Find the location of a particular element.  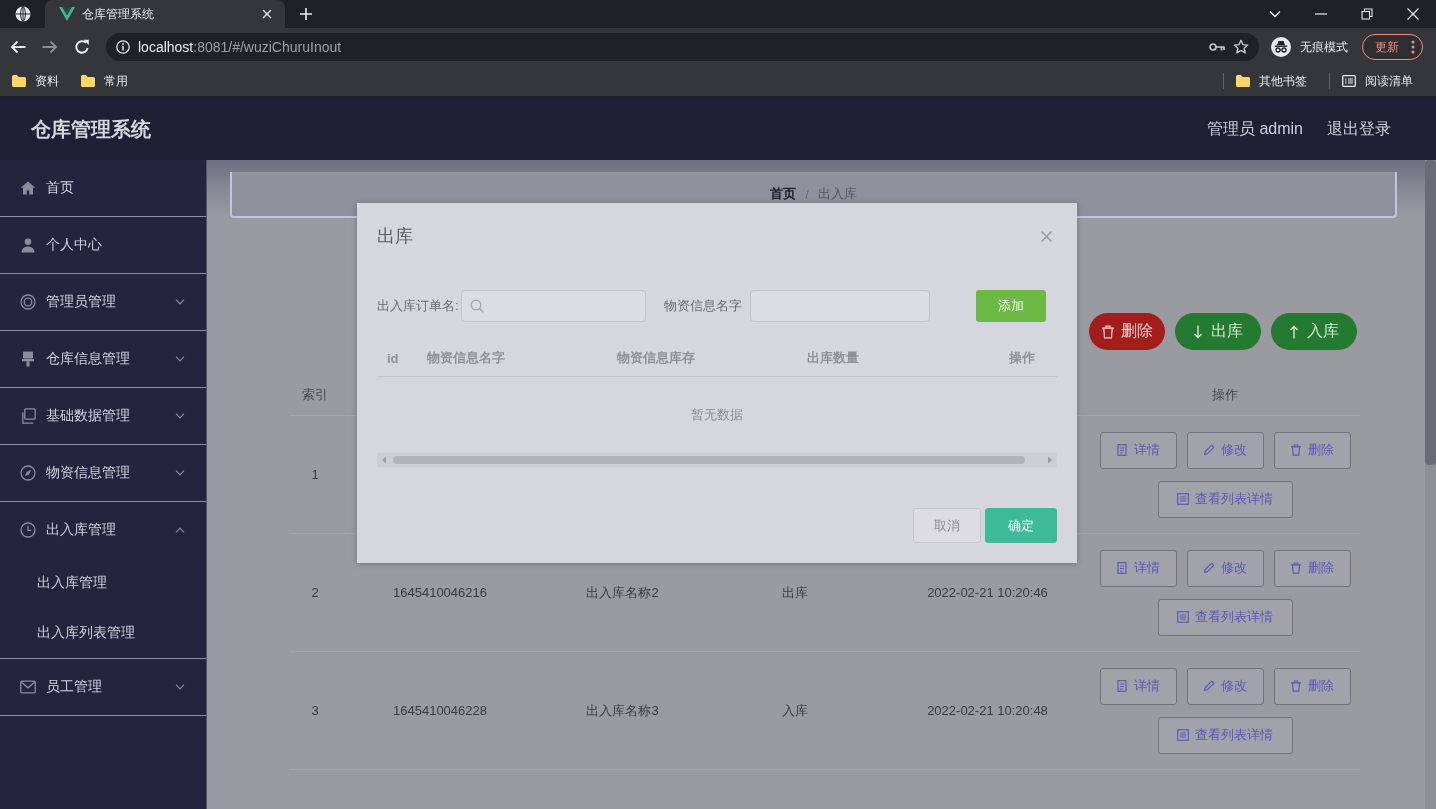

chevron-up-icon is located at coordinates (180, 530).